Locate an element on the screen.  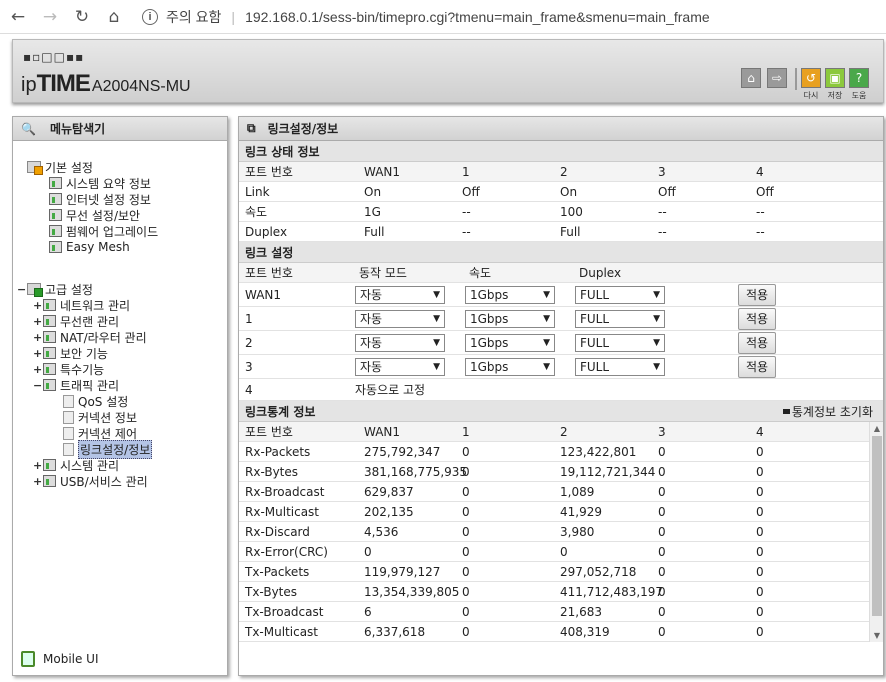
forward-button: → is located at coordinates (50, 17).